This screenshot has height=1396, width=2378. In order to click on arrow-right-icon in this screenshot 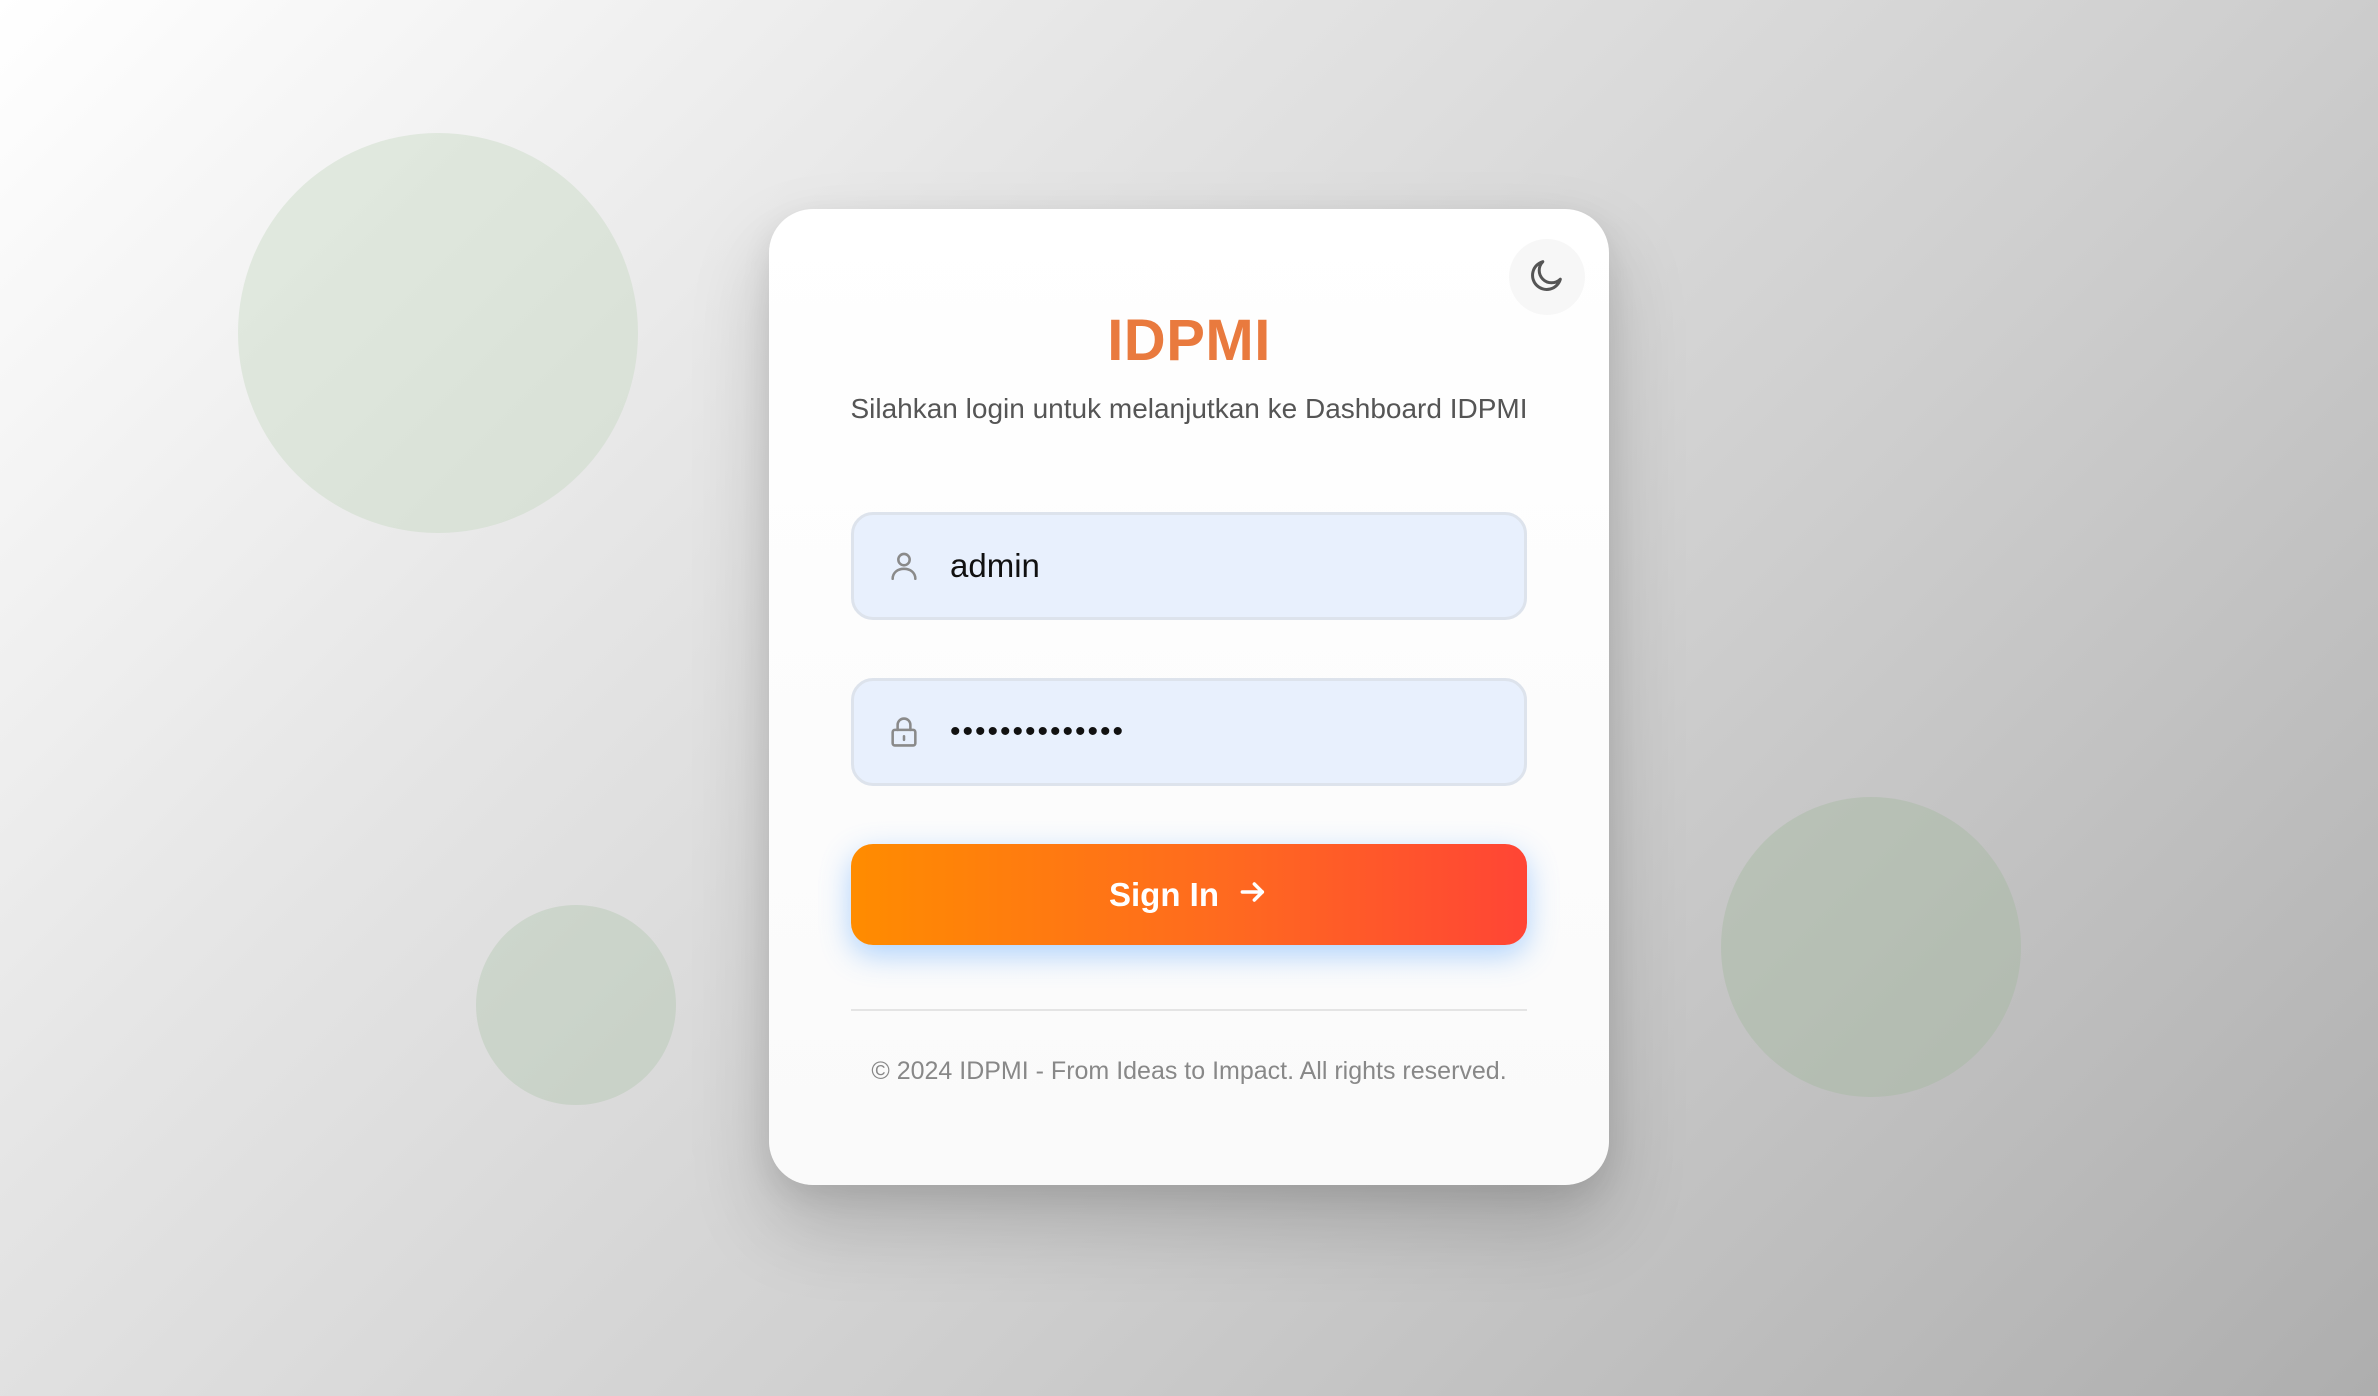, I will do `click(1244, 894)`.